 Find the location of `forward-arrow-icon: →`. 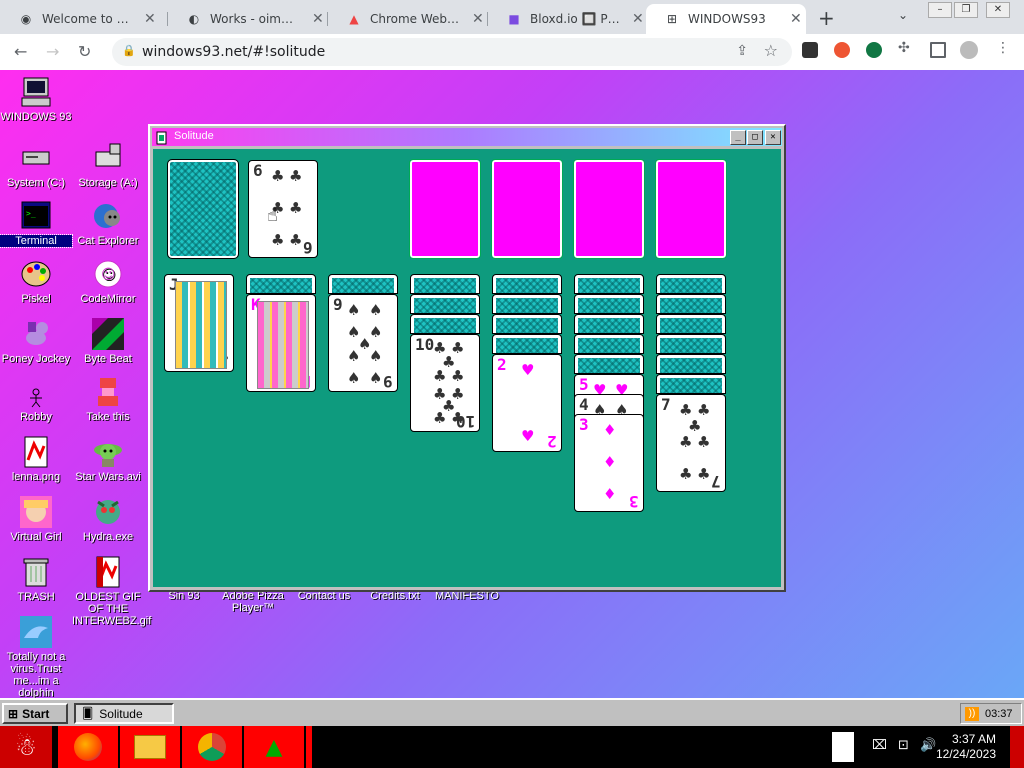

forward-arrow-icon: → is located at coordinates (52, 51).